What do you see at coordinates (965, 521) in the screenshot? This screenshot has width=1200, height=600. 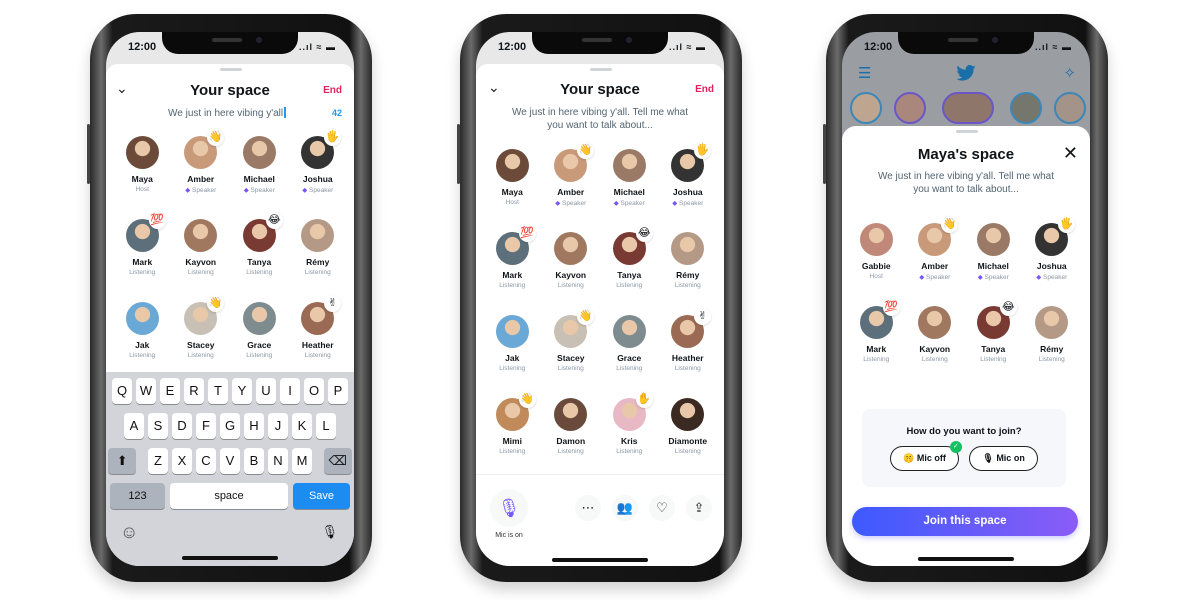 I see `join-space-button: Join this space` at bounding box center [965, 521].